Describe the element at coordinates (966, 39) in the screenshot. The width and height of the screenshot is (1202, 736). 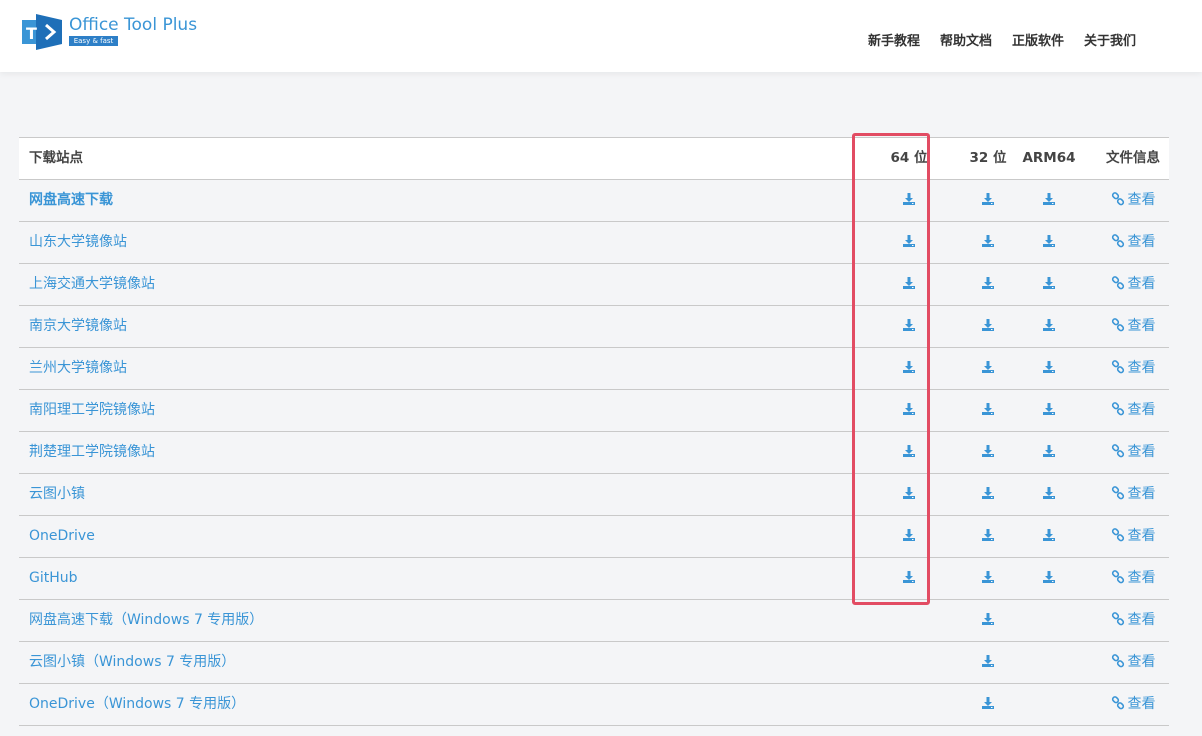
I see `nav-link-docs: 帮助文档` at that location.